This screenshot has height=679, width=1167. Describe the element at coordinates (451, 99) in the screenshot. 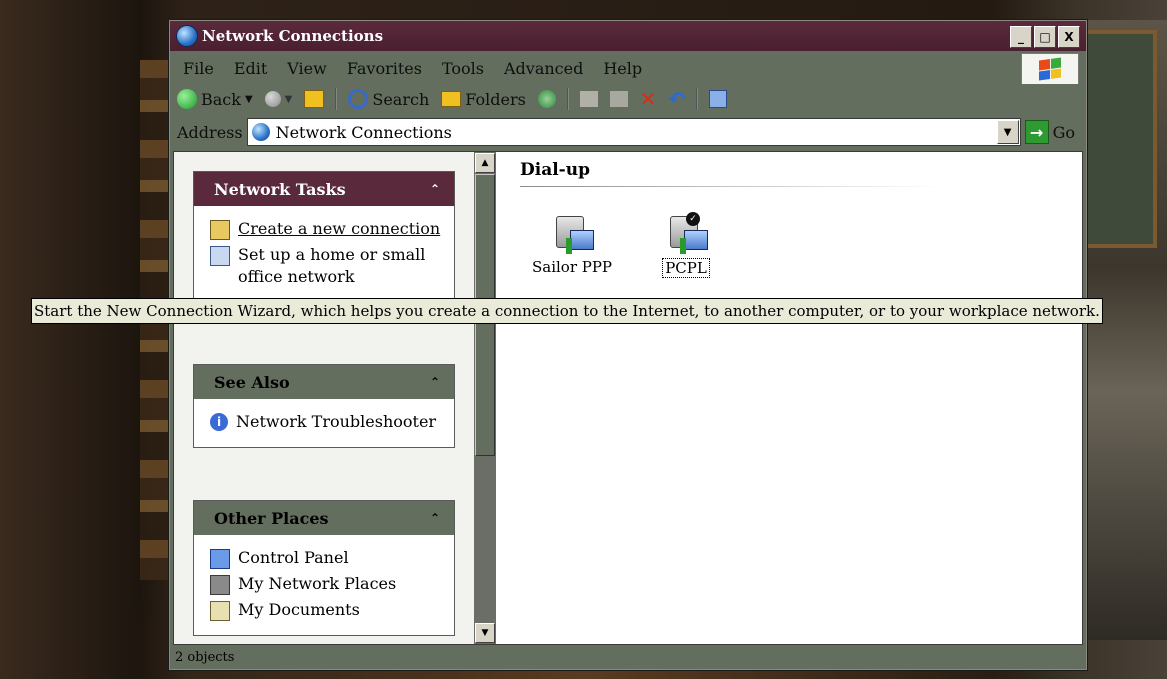

I see `folders-icon` at that location.